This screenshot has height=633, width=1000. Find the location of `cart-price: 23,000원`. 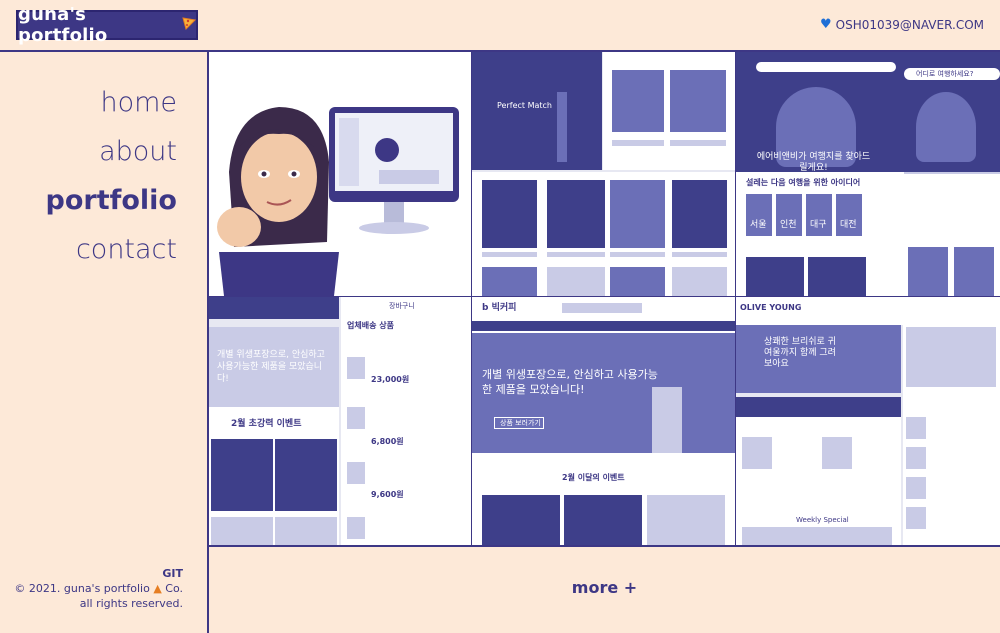

cart-price: 23,000원 is located at coordinates (390, 379).